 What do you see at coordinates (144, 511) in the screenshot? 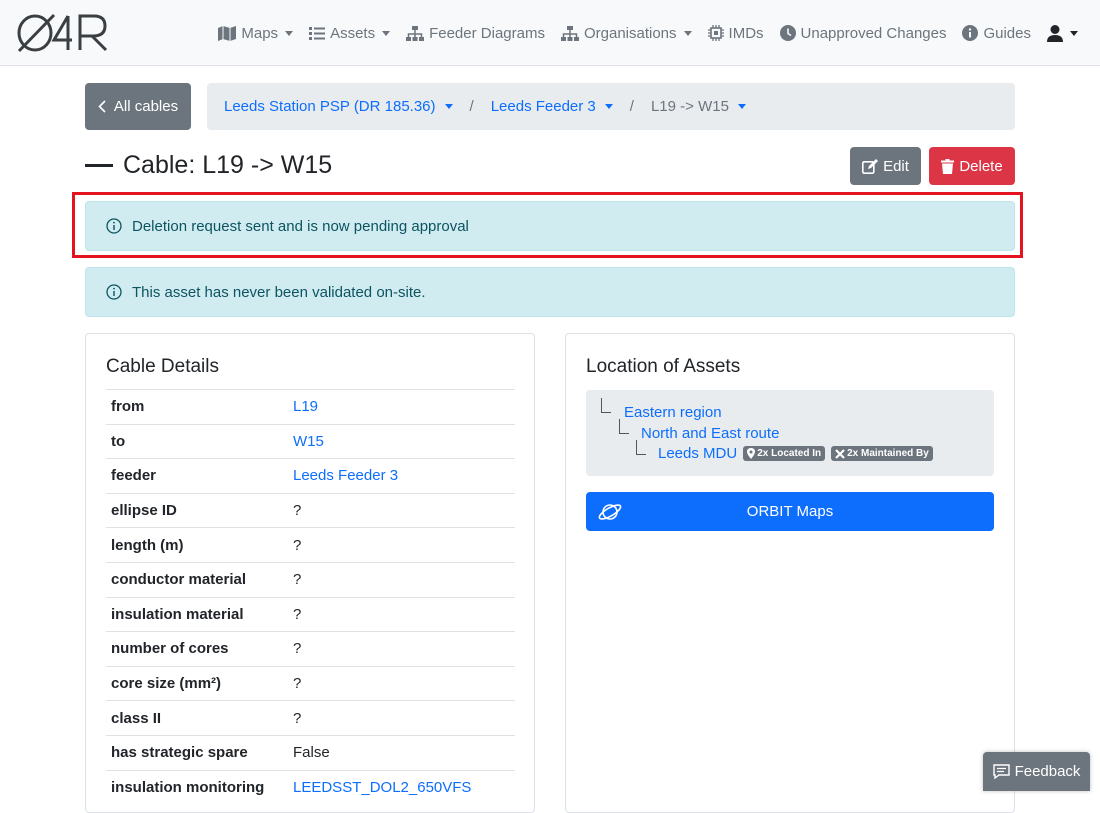
I see `detail-key: ellipse ID` at bounding box center [144, 511].